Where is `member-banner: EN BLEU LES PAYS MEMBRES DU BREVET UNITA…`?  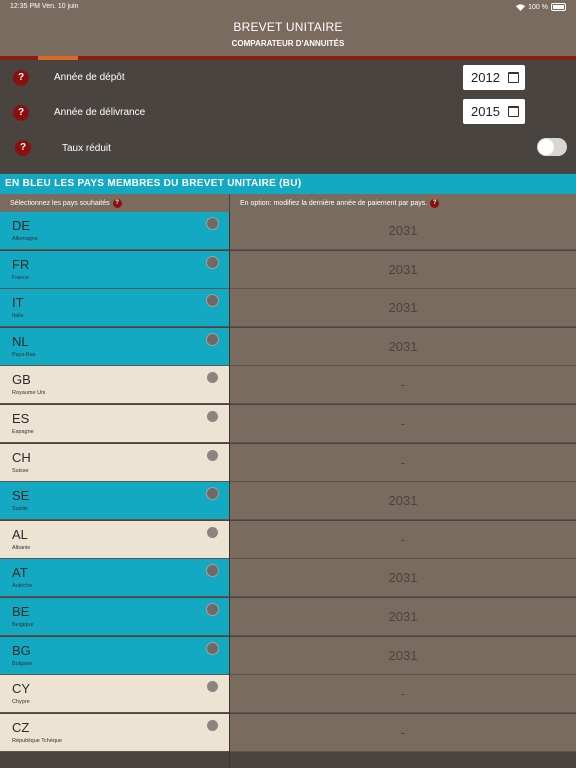 member-banner: EN BLEU LES PAYS MEMBRES DU BREVET UNITA… is located at coordinates (288, 184).